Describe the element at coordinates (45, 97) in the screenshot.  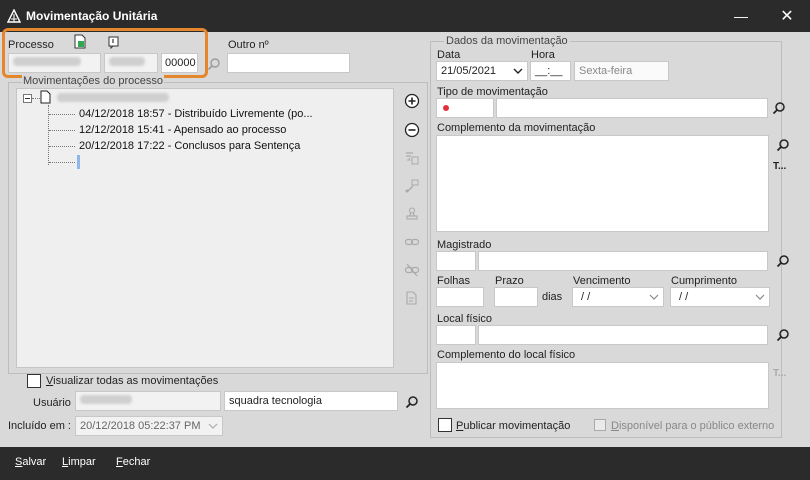
I see `tree-root-document-icon` at that location.